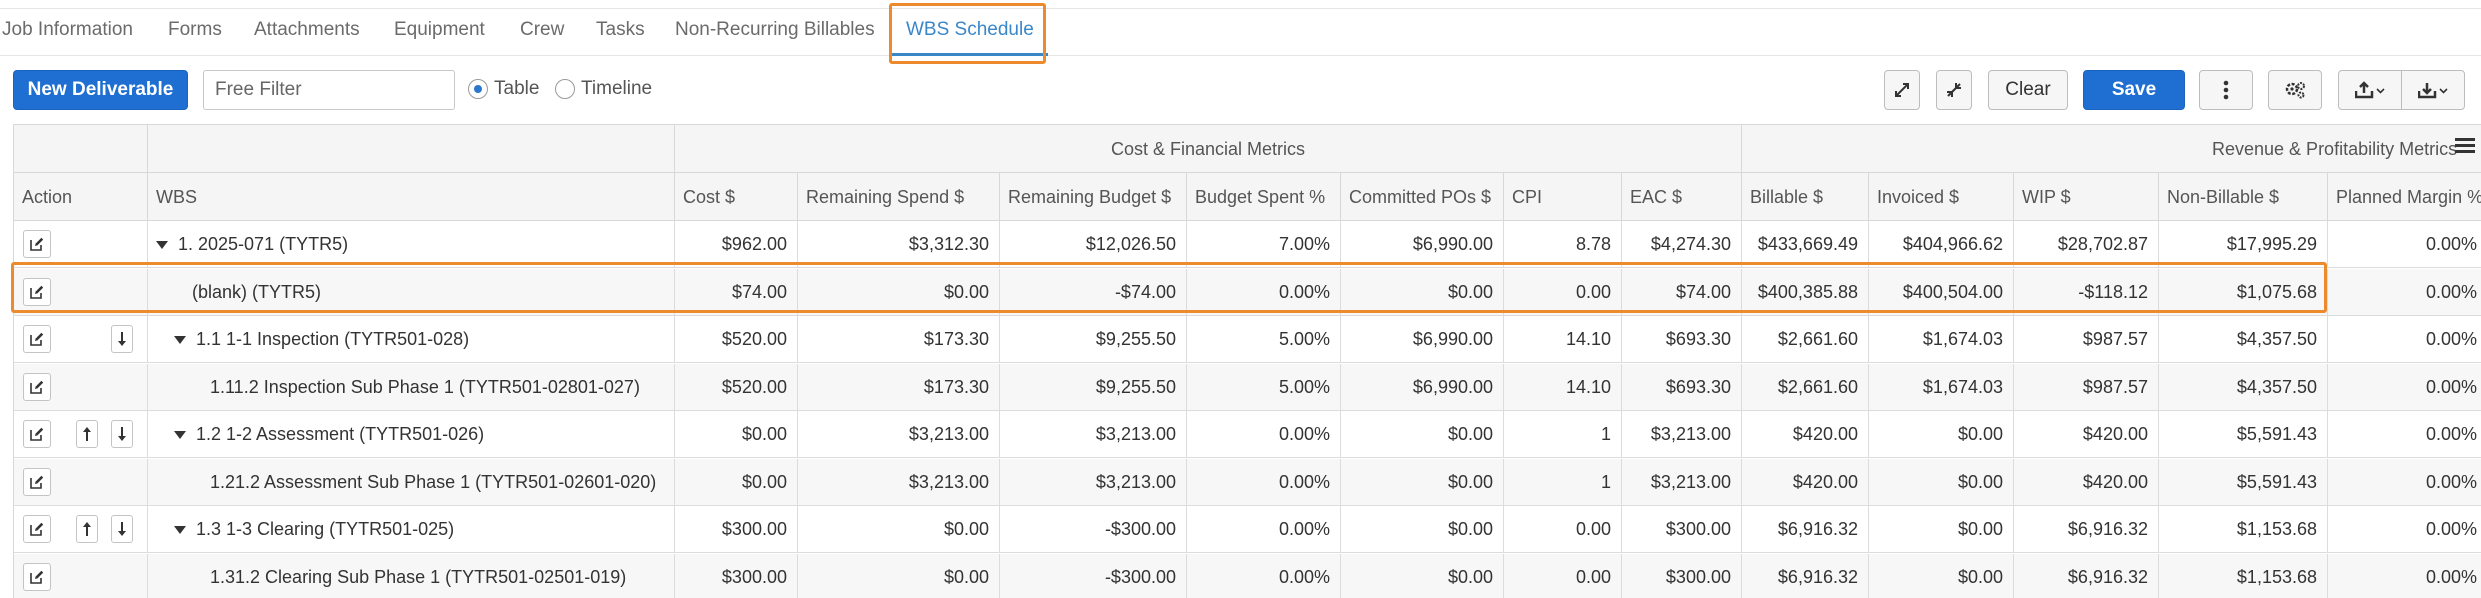  What do you see at coordinates (67, 32) in the screenshot?
I see `tab-job-information: Job Information` at bounding box center [67, 32].